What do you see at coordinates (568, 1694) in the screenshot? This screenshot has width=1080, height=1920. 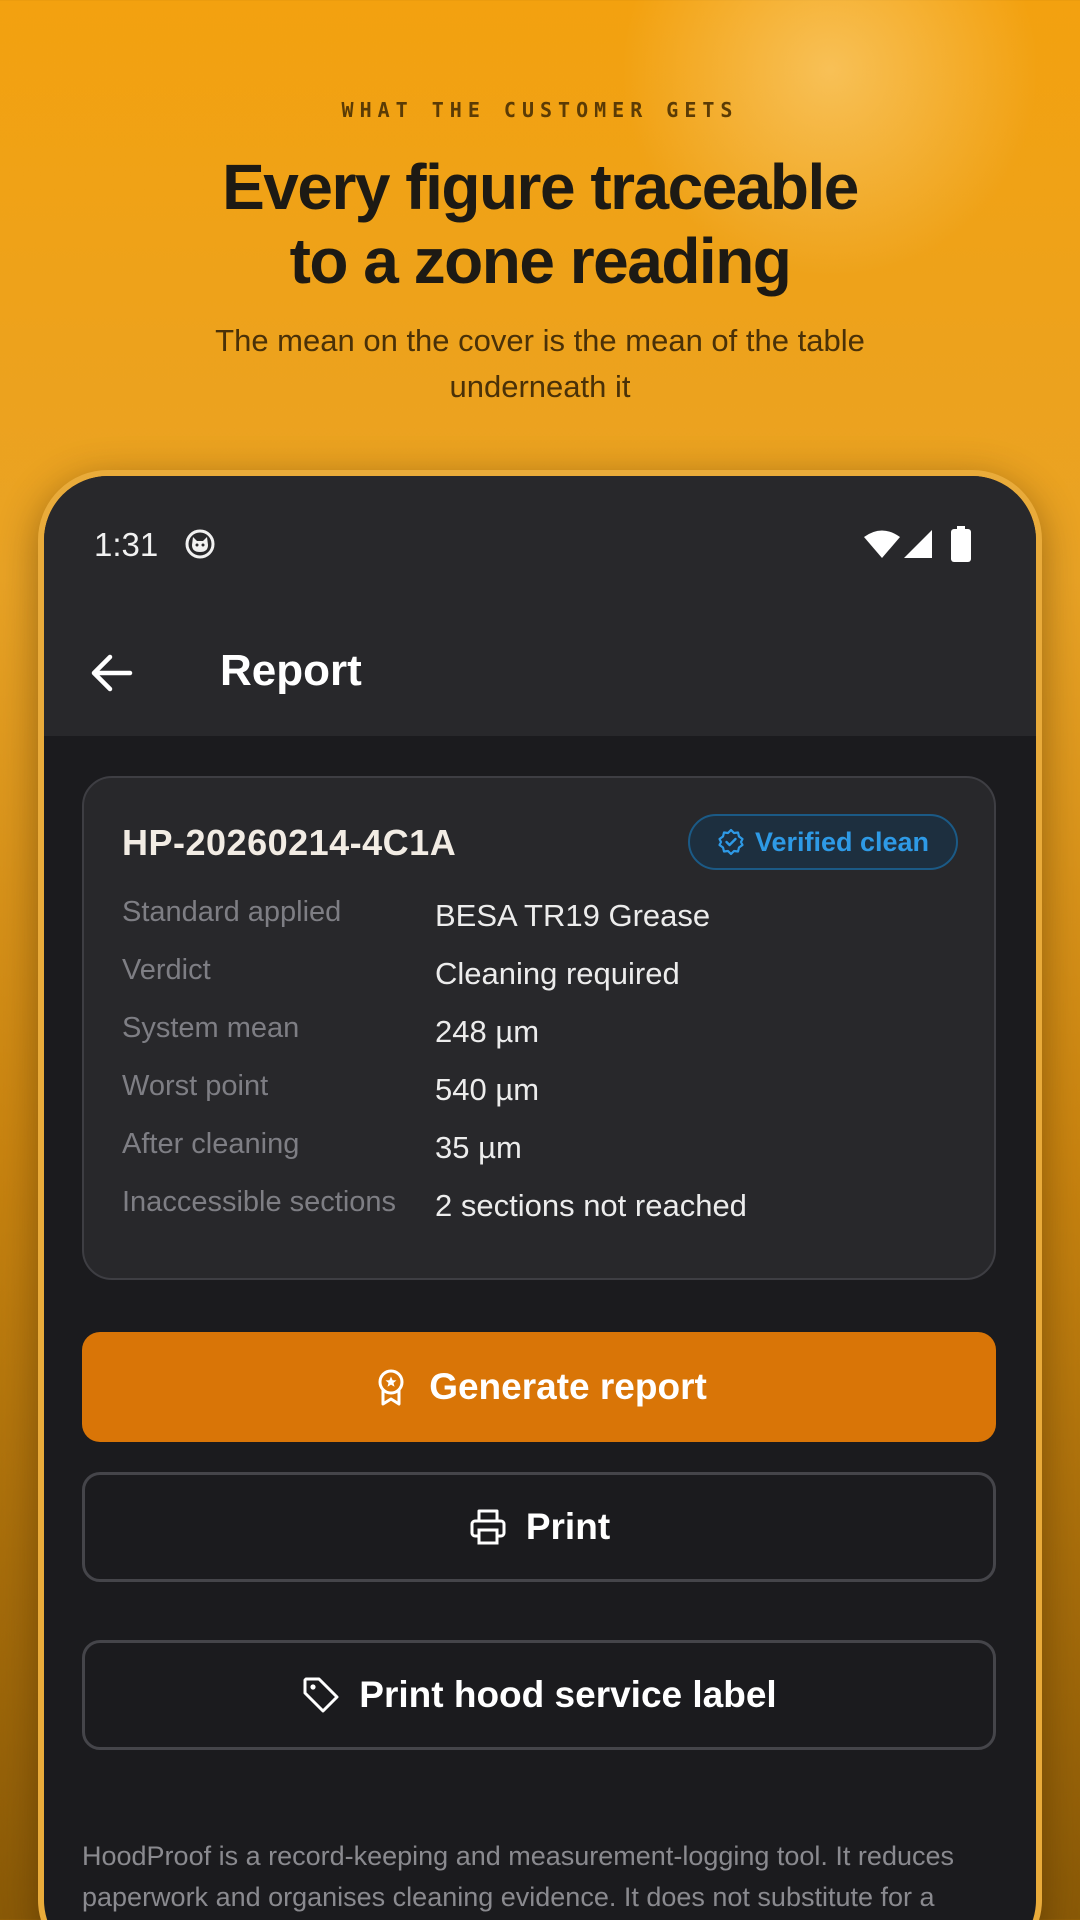 I see `print-hood-service-label-text: Print hood service label` at bounding box center [568, 1694].